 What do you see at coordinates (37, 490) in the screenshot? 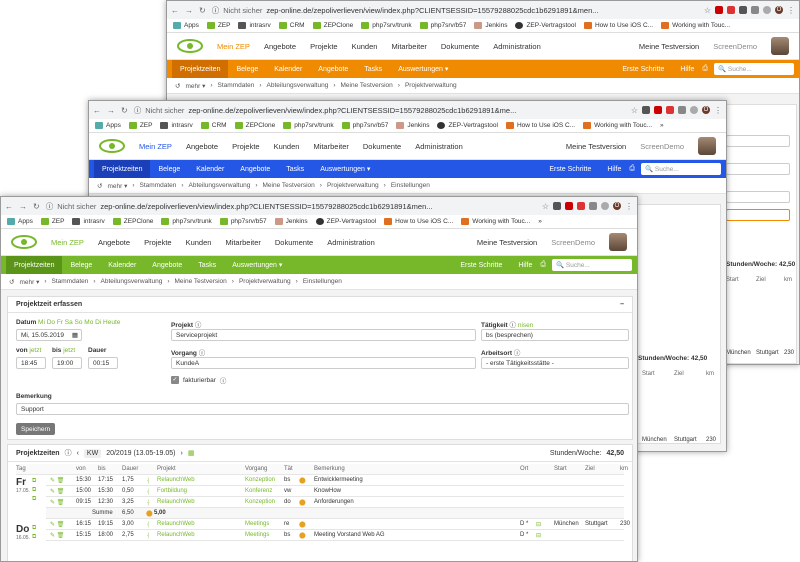
I see `day-actions: ⧉ ⧉ ⧉` at bounding box center [37, 490].